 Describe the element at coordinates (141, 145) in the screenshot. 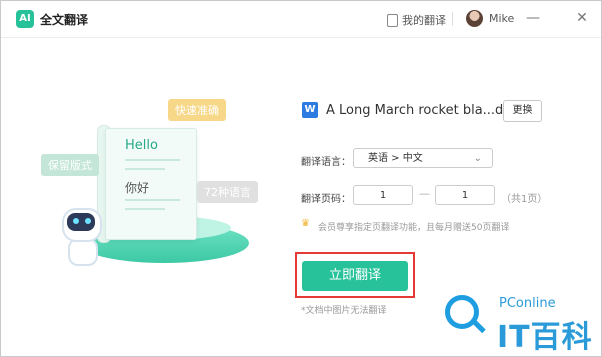

I see `illustration-hello: Hello` at that location.